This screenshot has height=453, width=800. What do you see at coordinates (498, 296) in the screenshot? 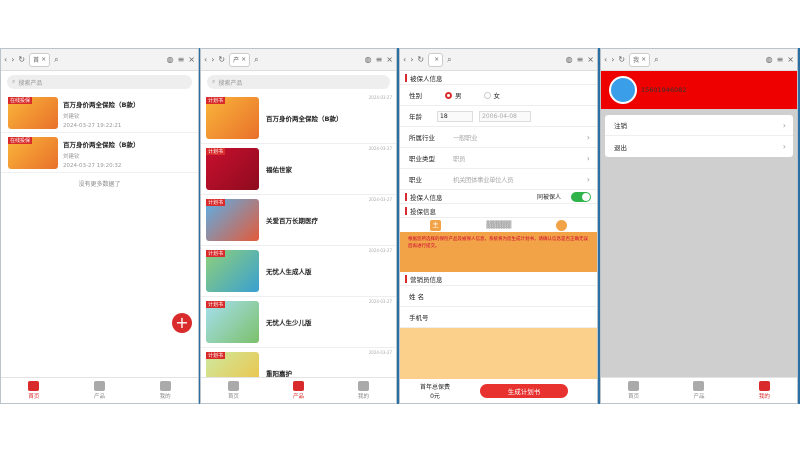
I see `agent-name-row: 姓 名` at bounding box center [498, 296].